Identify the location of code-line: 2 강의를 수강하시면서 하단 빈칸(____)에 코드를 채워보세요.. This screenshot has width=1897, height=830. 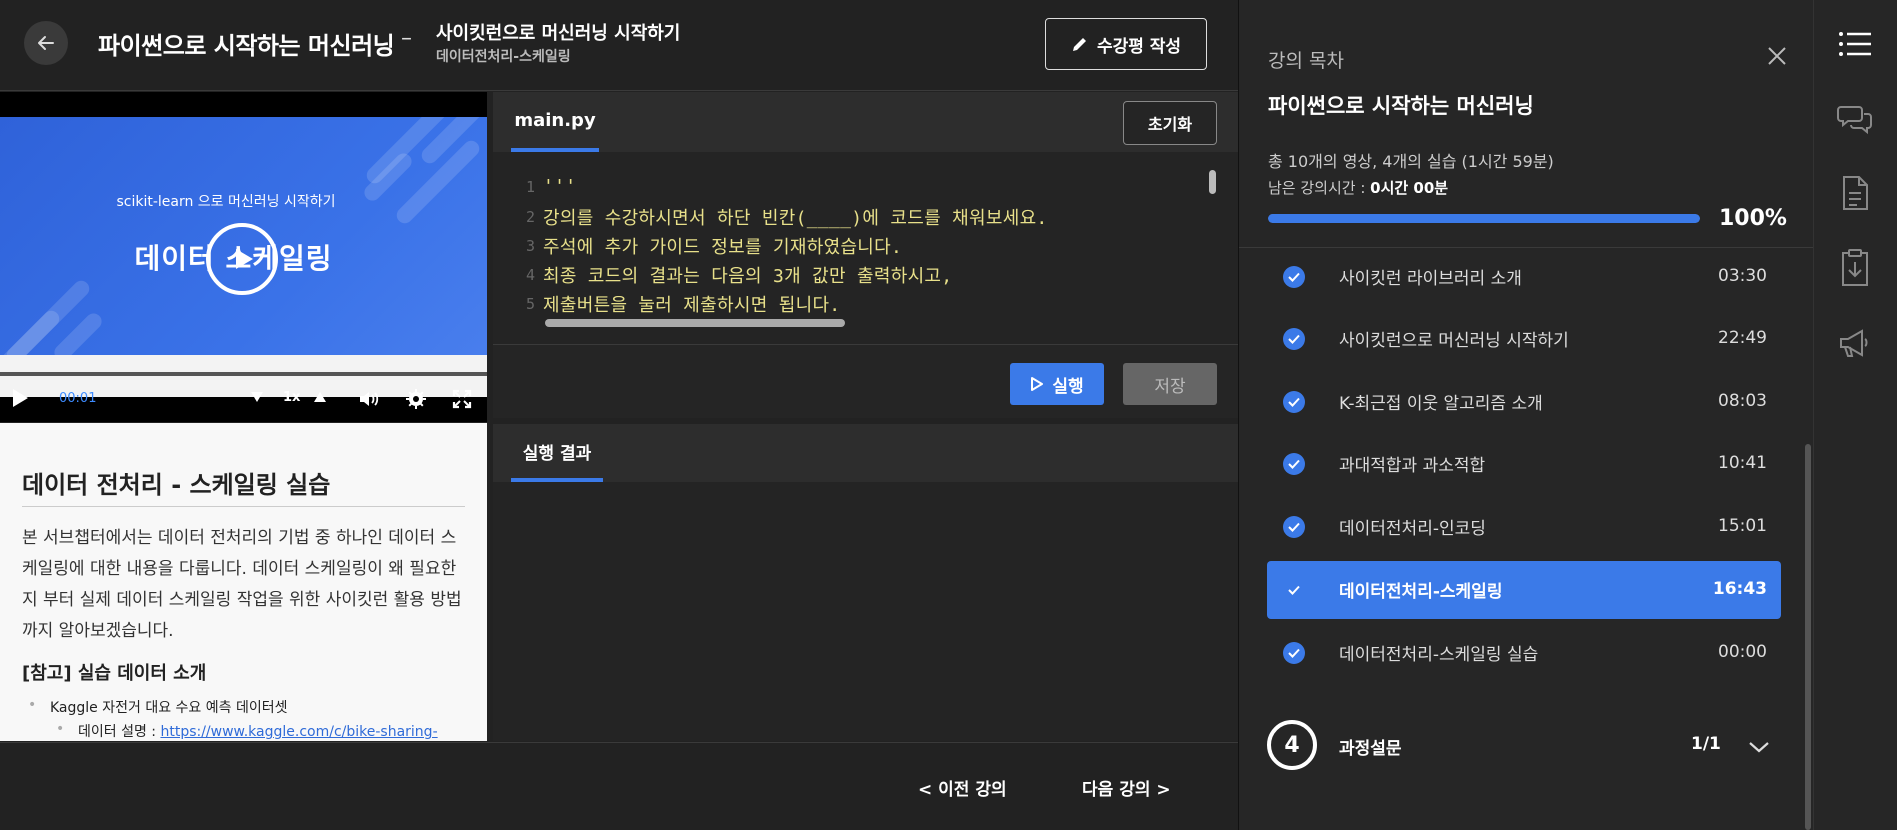
(770, 216).